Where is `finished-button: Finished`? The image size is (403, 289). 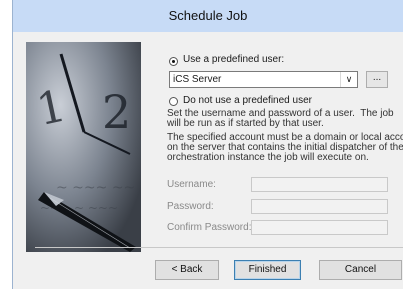 finished-button: Finished is located at coordinates (267, 270).